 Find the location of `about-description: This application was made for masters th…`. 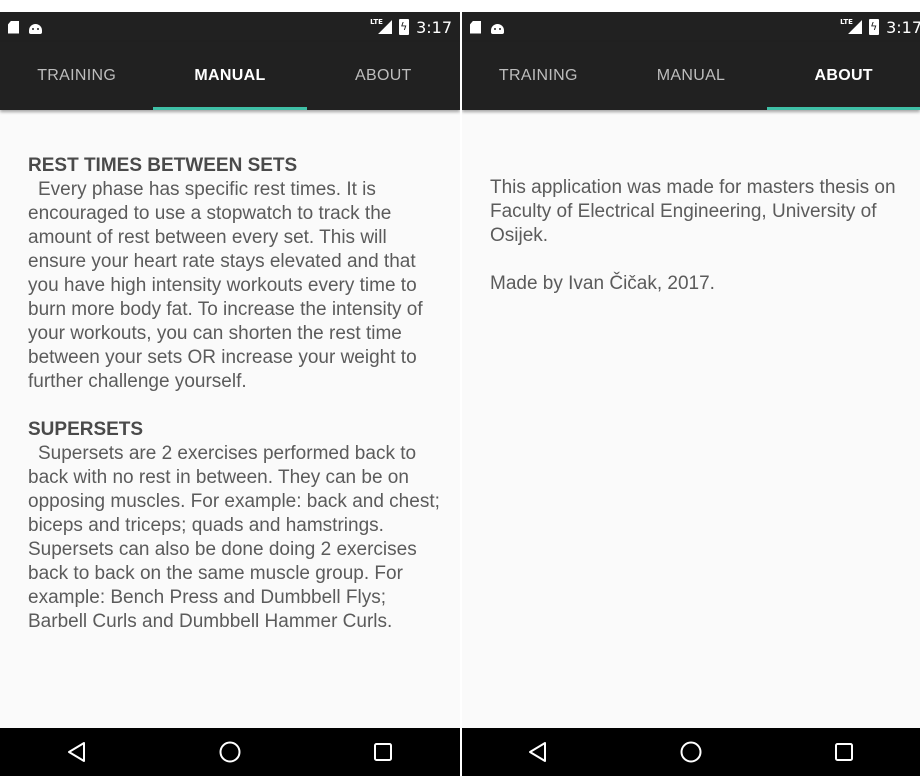

about-description: This application was made for masters th… is located at coordinates (693, 211).